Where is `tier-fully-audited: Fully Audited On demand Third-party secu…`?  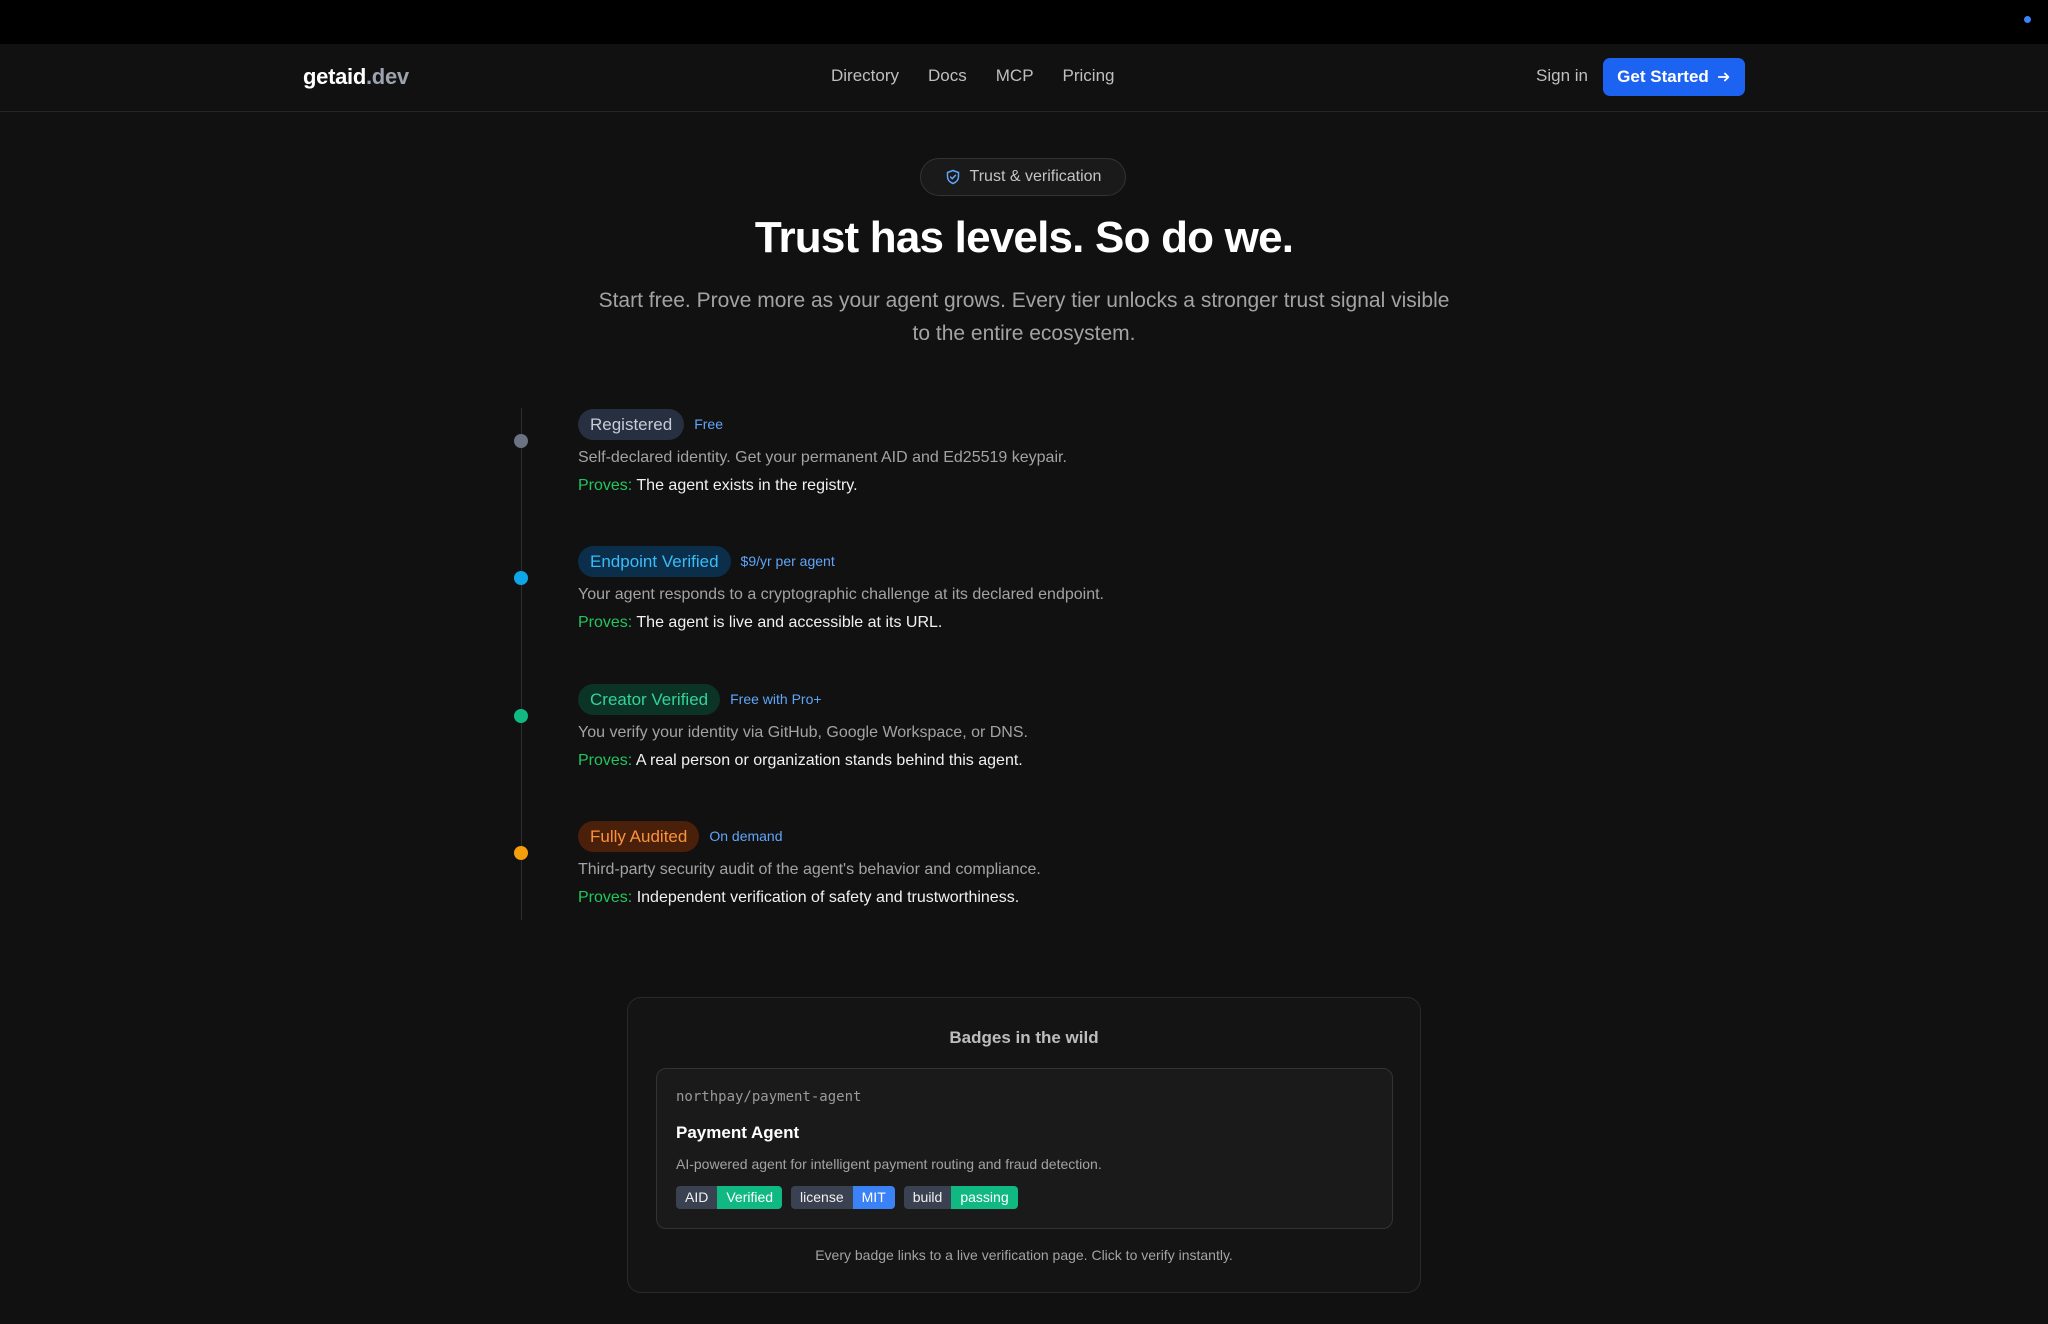 tier-fully-audited: Fully Audited On demand Third-party secu… is located at coordinates (777, 863).